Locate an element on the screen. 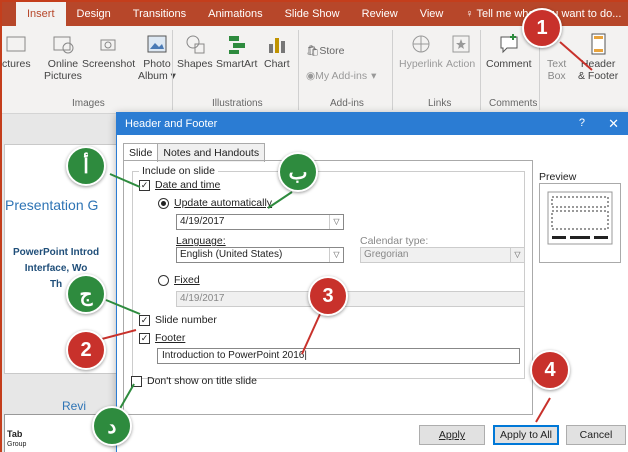 The image size is (628, 452). update-automatically-radio: Update automatically is located at coordinates (215, 203).